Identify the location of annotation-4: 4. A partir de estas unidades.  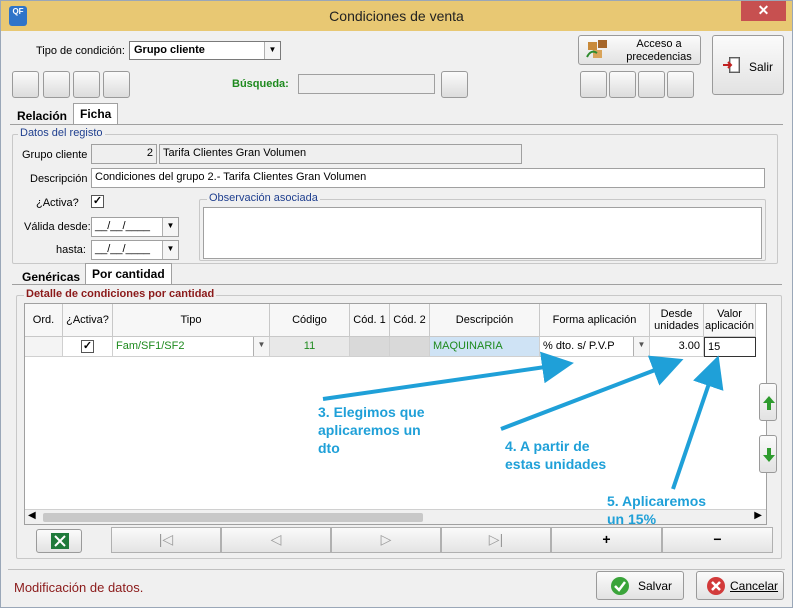
(556, 455).